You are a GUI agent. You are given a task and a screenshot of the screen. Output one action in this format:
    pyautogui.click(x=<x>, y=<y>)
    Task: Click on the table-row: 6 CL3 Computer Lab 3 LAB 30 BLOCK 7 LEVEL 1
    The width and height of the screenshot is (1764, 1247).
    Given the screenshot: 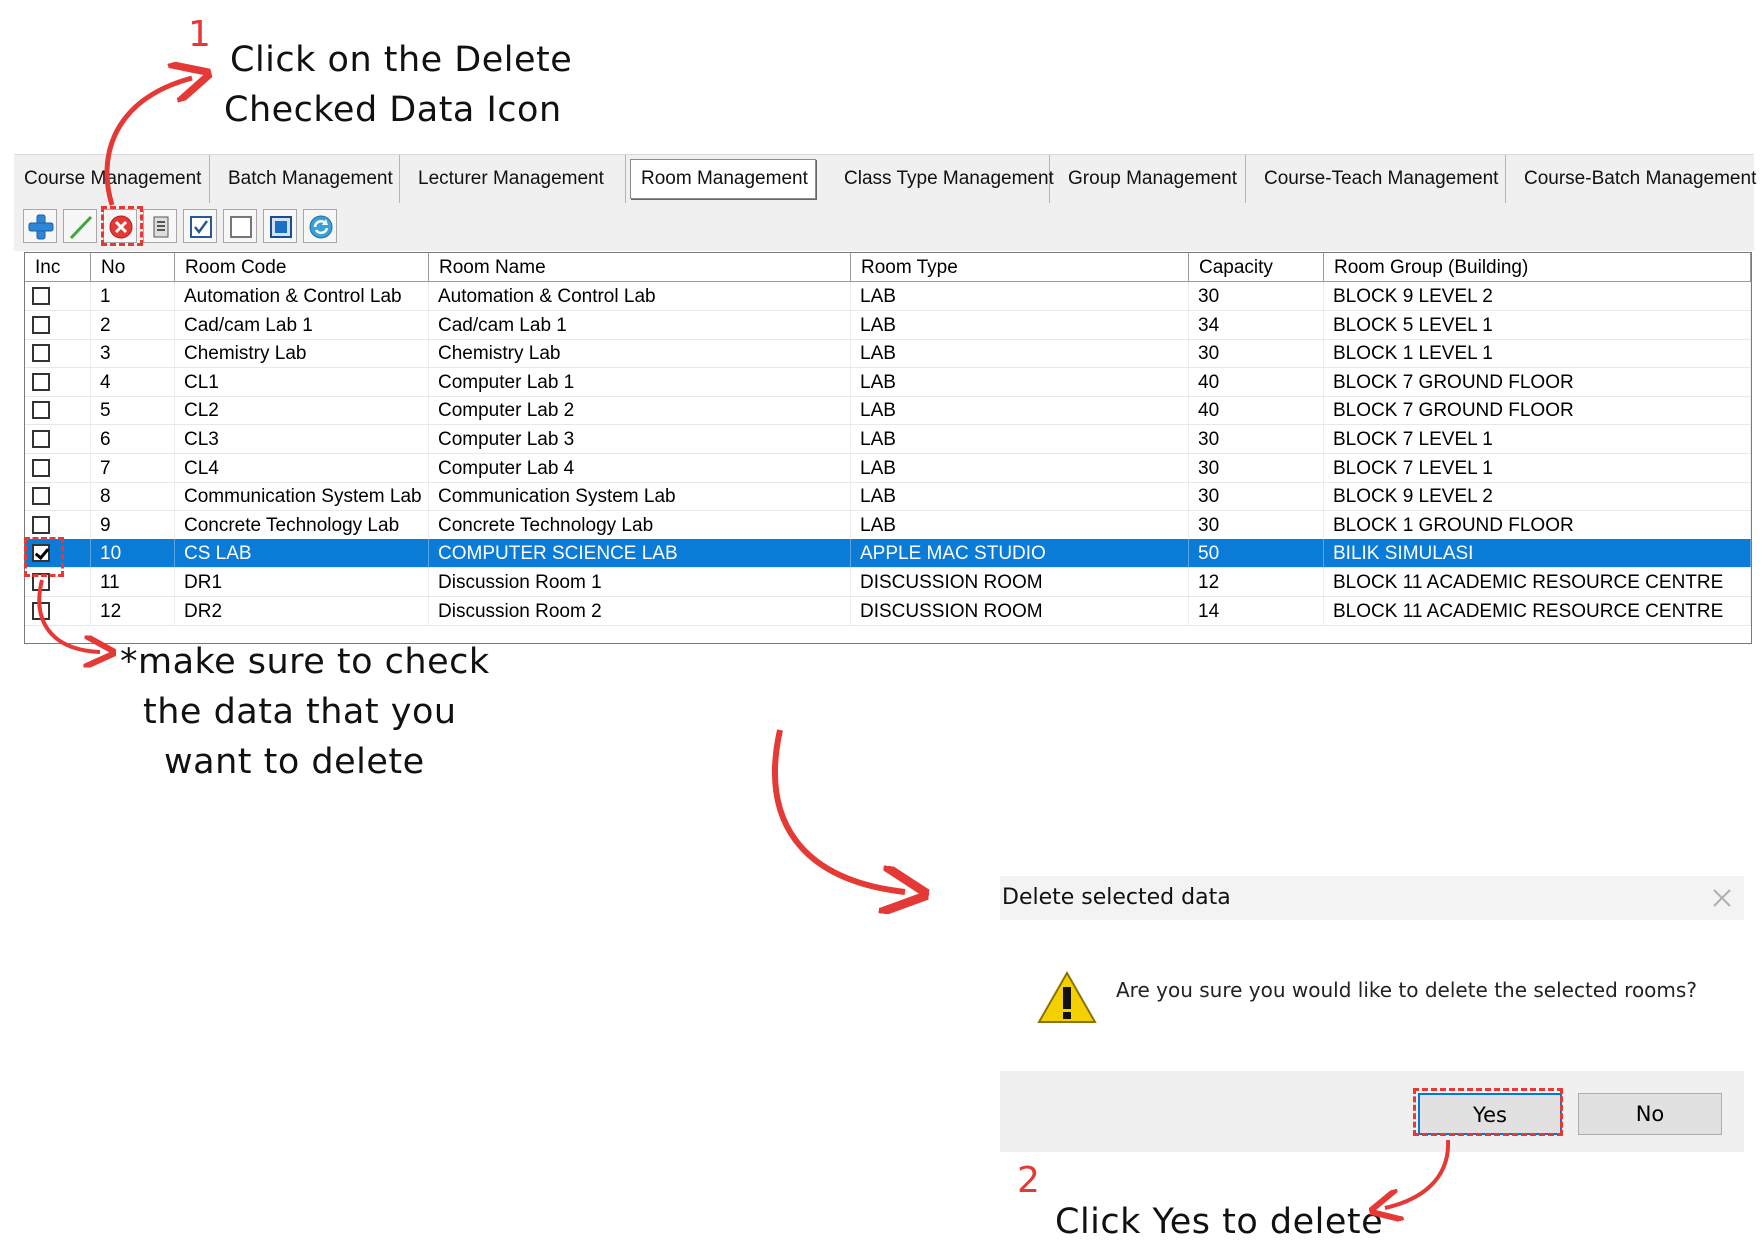 What is the action you would take?
    pyautogui.click(x=888, y=439)
    